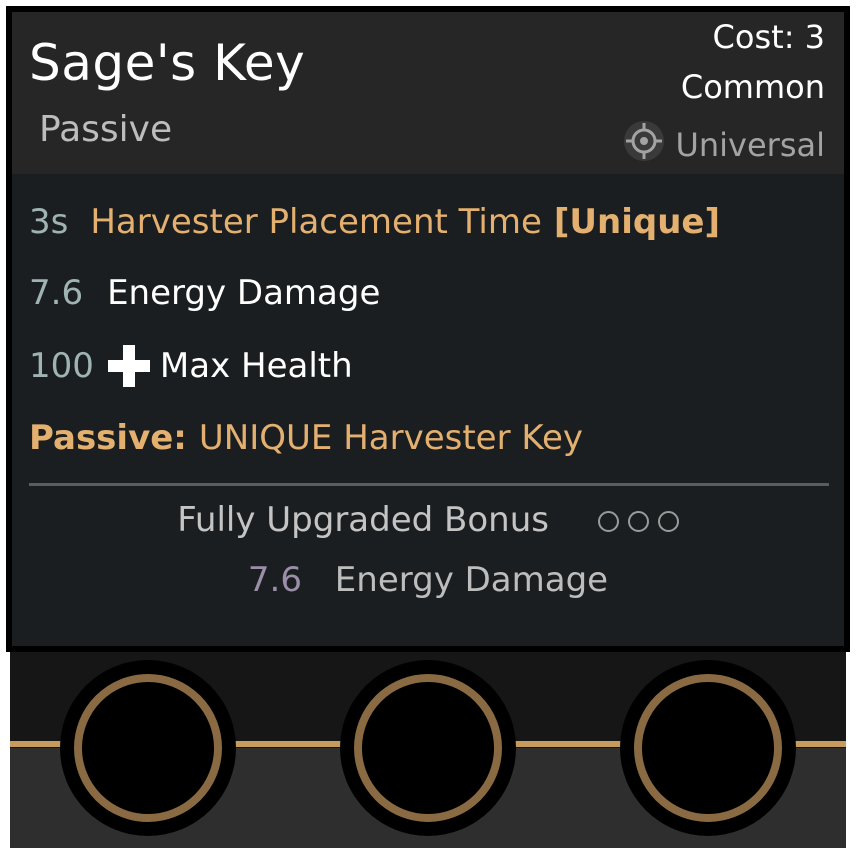  Describe the element at coordinates (637, 222) in the screenshot. I see `unique-tag: [Unique]` at that location.